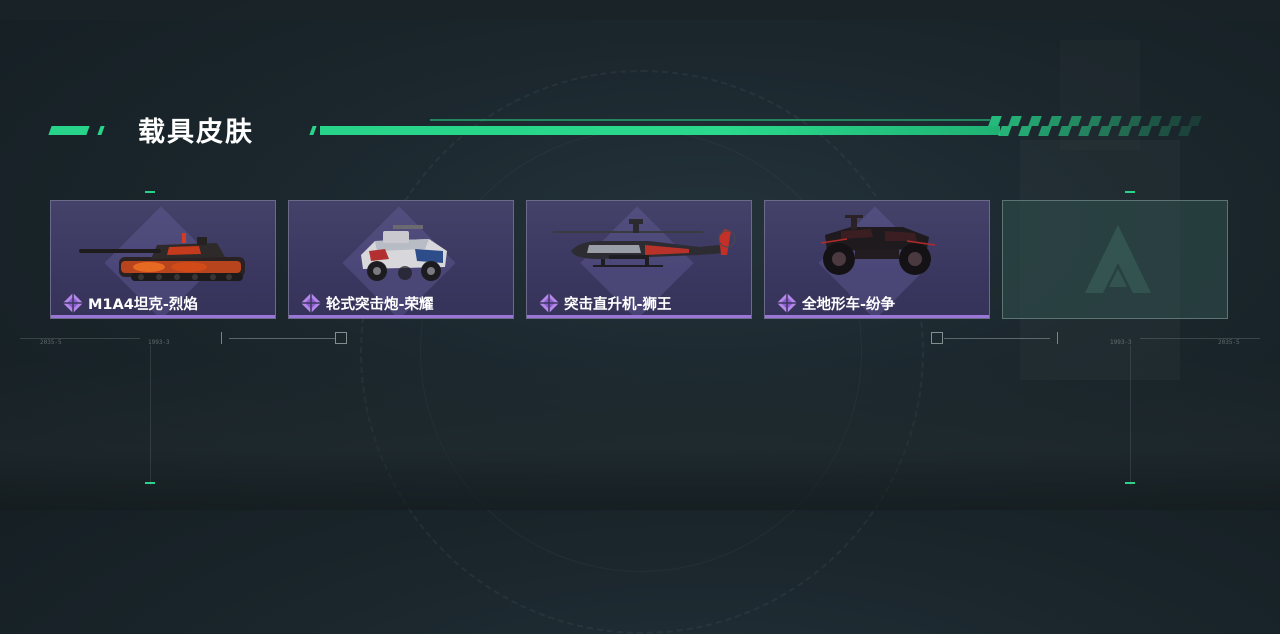 The image size is (1280, 634). What do you see at coordinates (660, 130) in the screenshot?
I see `header-bar` at bounding box center [660, 130].